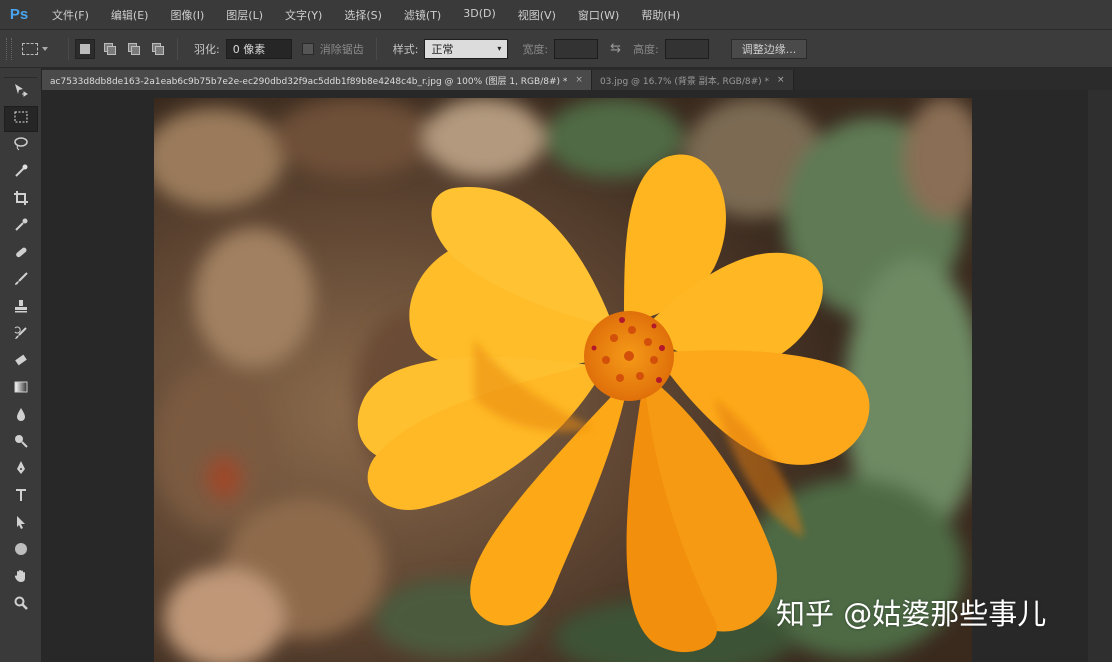  What do you see at coordinates (535, 49) in the screenshot?
I see `width-label: 宽度:` at bounding box center [535, 49].